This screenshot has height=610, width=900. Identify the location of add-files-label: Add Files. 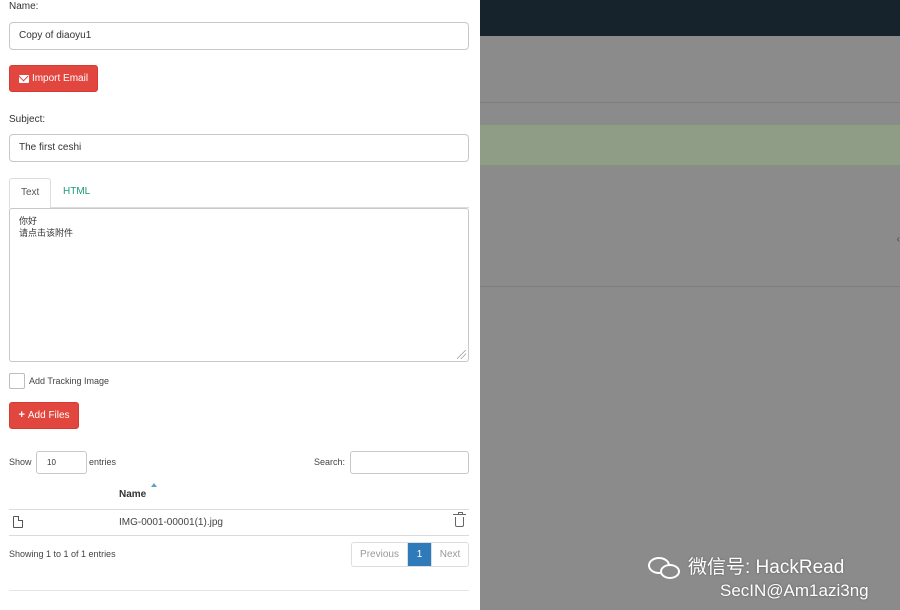
(48, 415).